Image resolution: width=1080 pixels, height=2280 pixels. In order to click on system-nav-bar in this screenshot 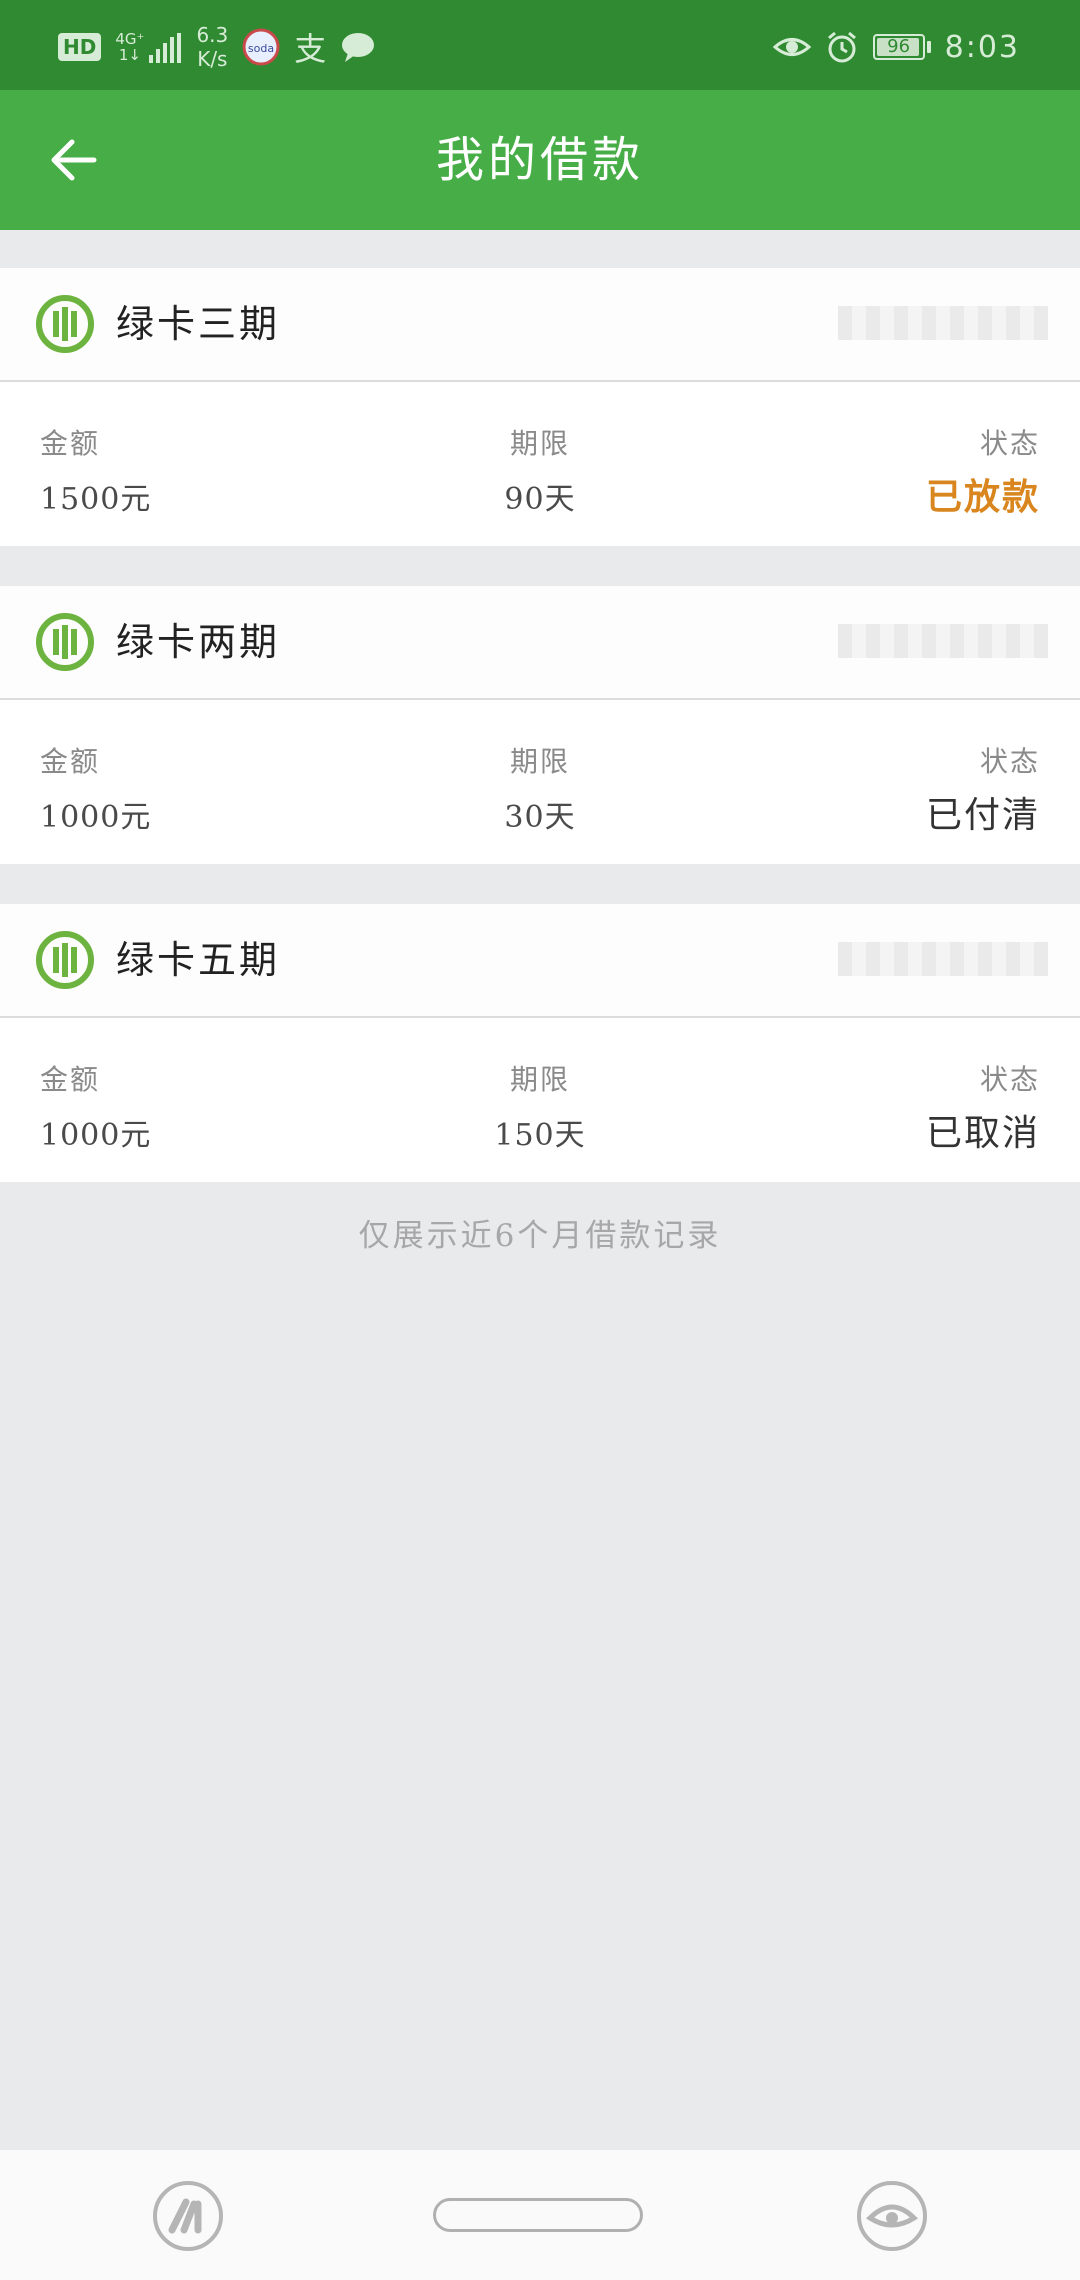, I will do `click(540, 2215)`.